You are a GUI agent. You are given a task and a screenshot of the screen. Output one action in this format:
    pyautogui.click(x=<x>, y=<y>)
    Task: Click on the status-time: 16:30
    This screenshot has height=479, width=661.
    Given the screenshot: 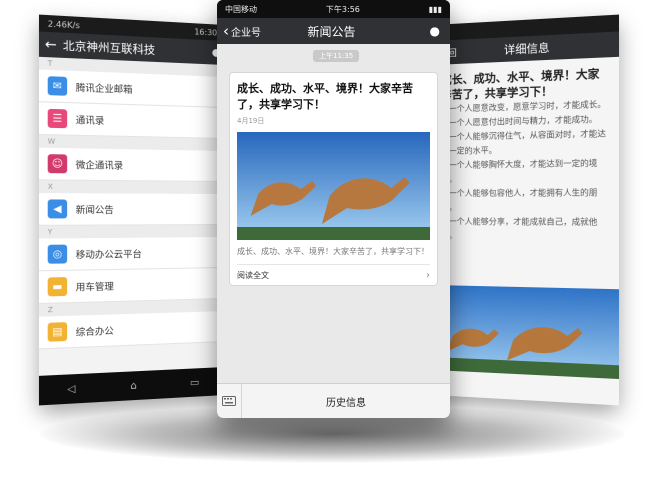 What is the action you would take?
    pyautogui.click(x=206, y=32)
    